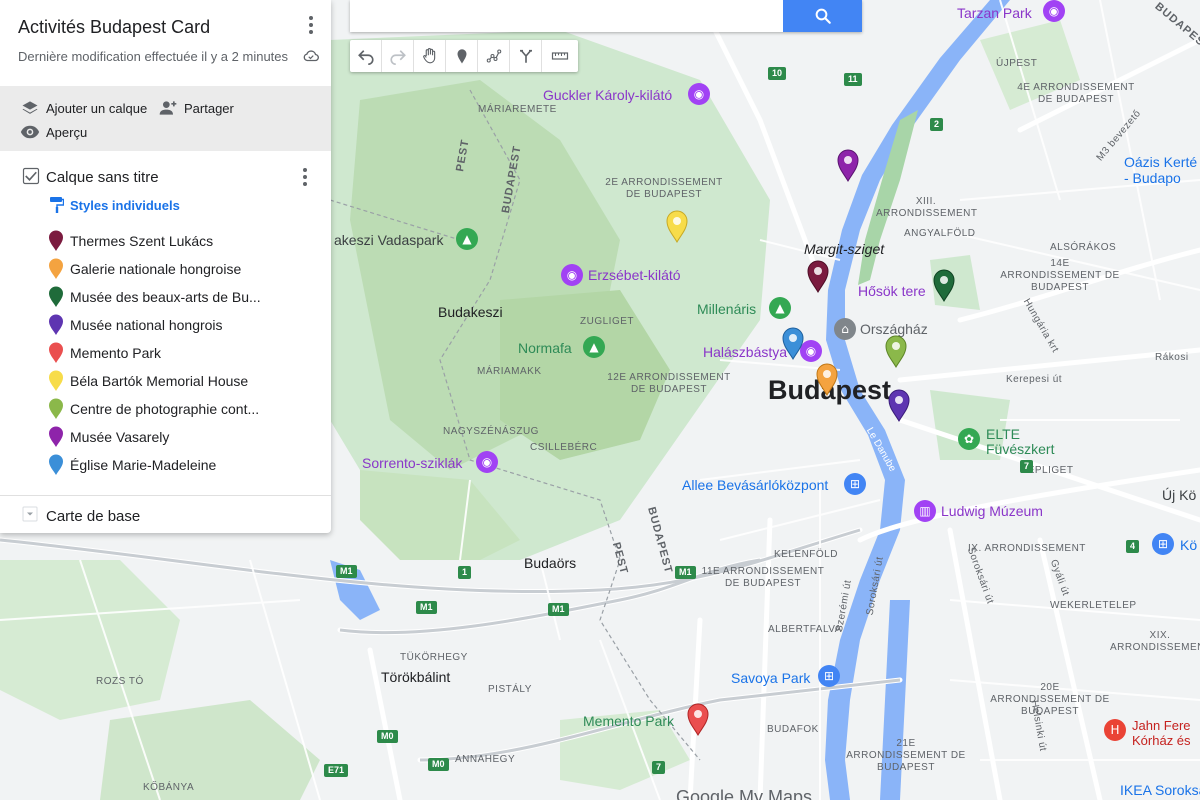 This screenshot has height=800, width=1200. I want to click on poi-label-vadaspark: akeszi Vadaspark, so click(388, 240).